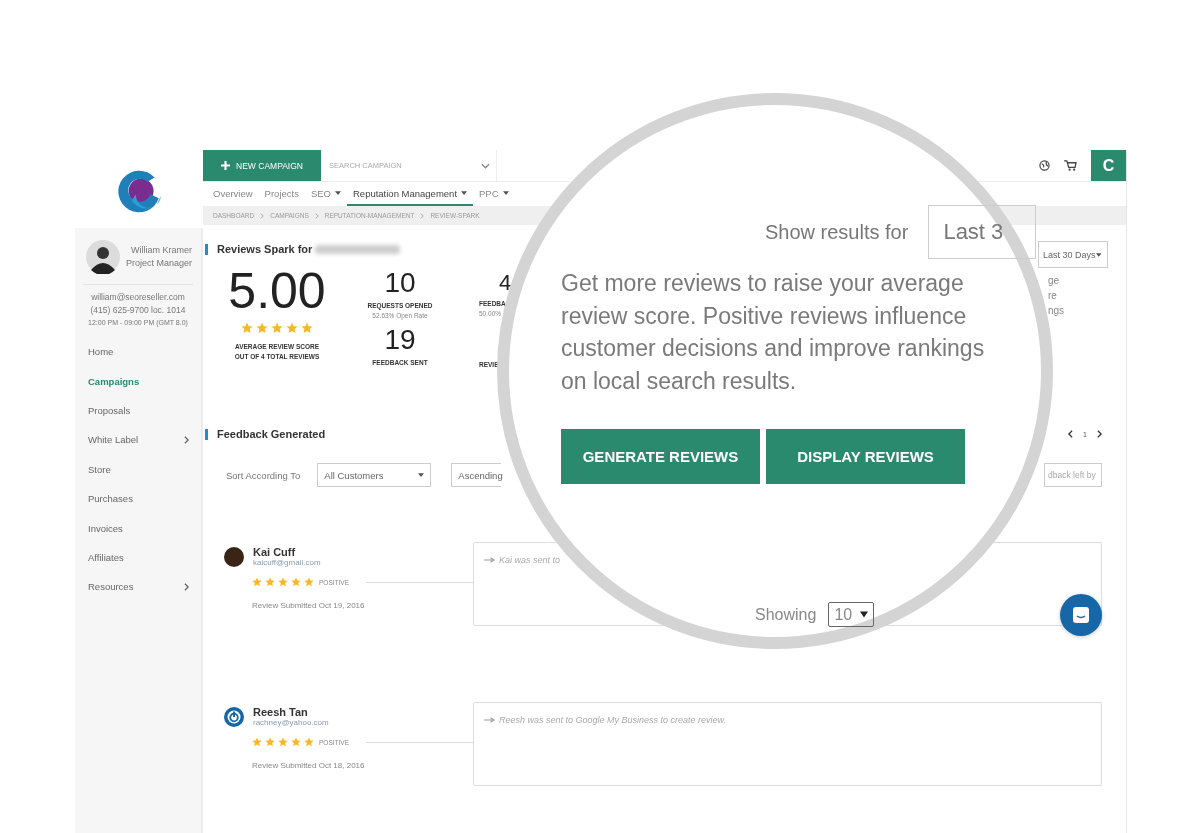  What do you see at coordinates (530, 560) in the screenshot?
I see `review-message: Kai was sent to` at bounding box center [530, 560].